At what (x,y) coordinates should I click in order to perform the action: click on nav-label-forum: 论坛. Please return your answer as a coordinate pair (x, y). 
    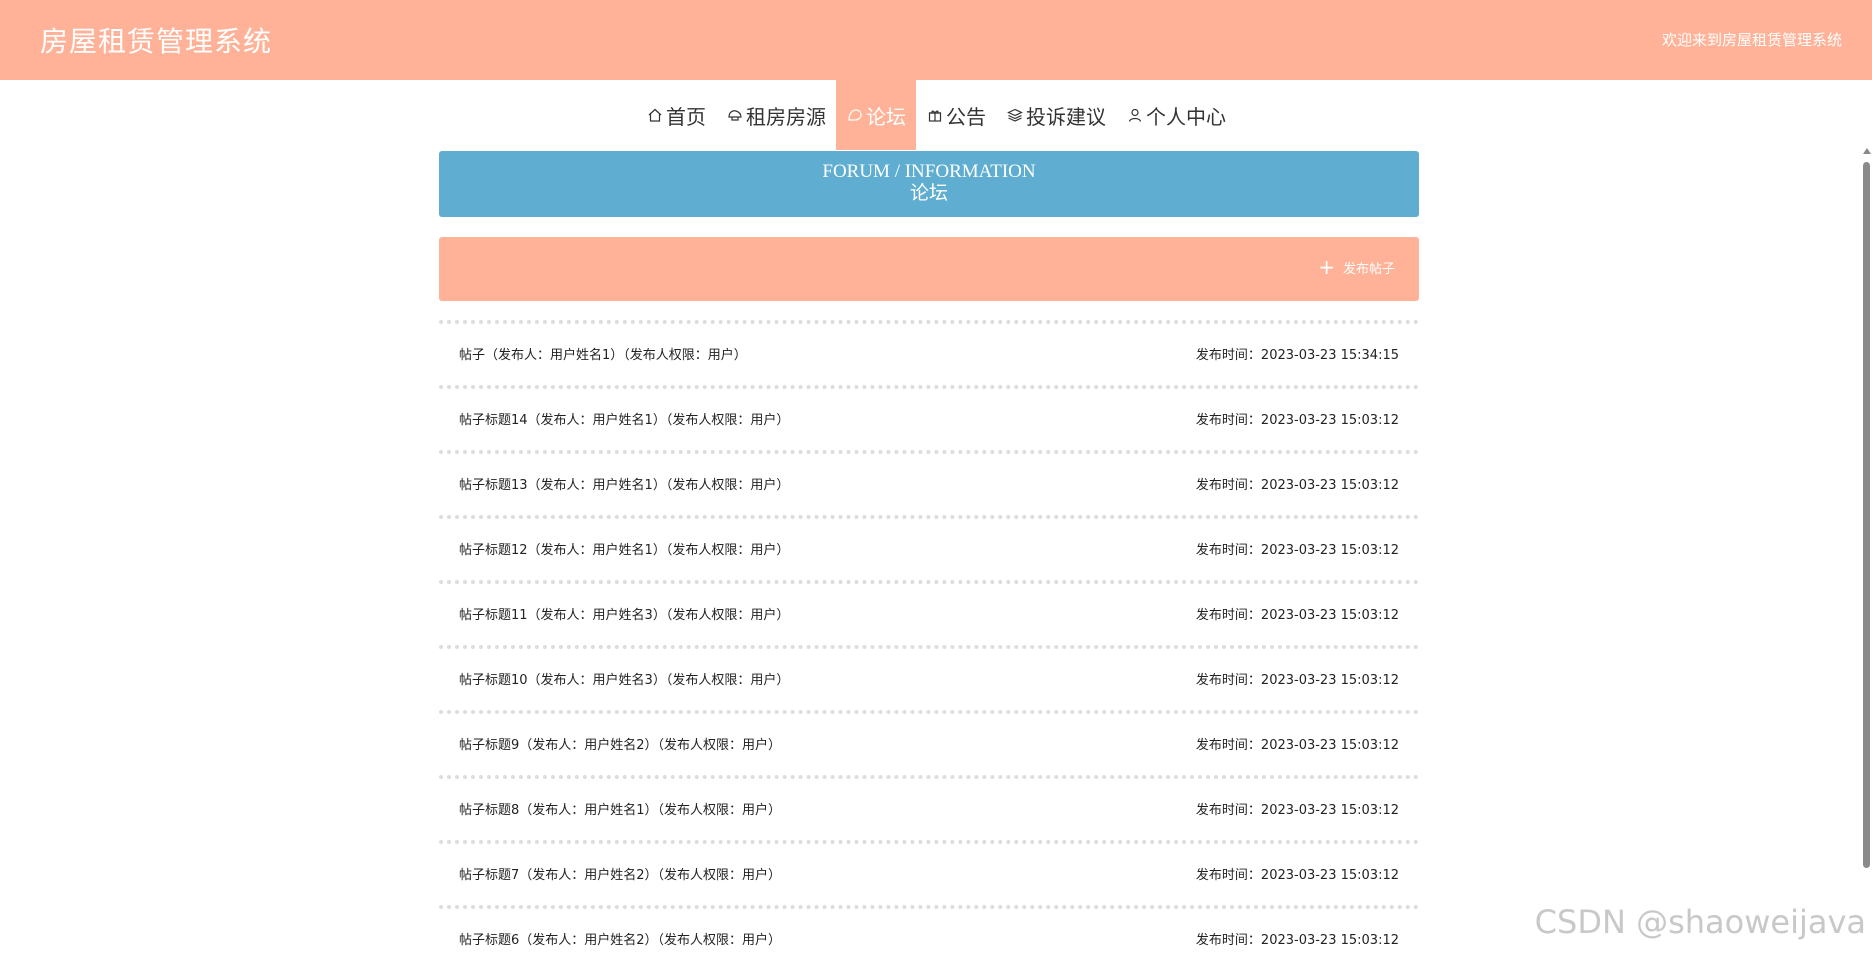
    Looking at the image, I should click on (886, 116).